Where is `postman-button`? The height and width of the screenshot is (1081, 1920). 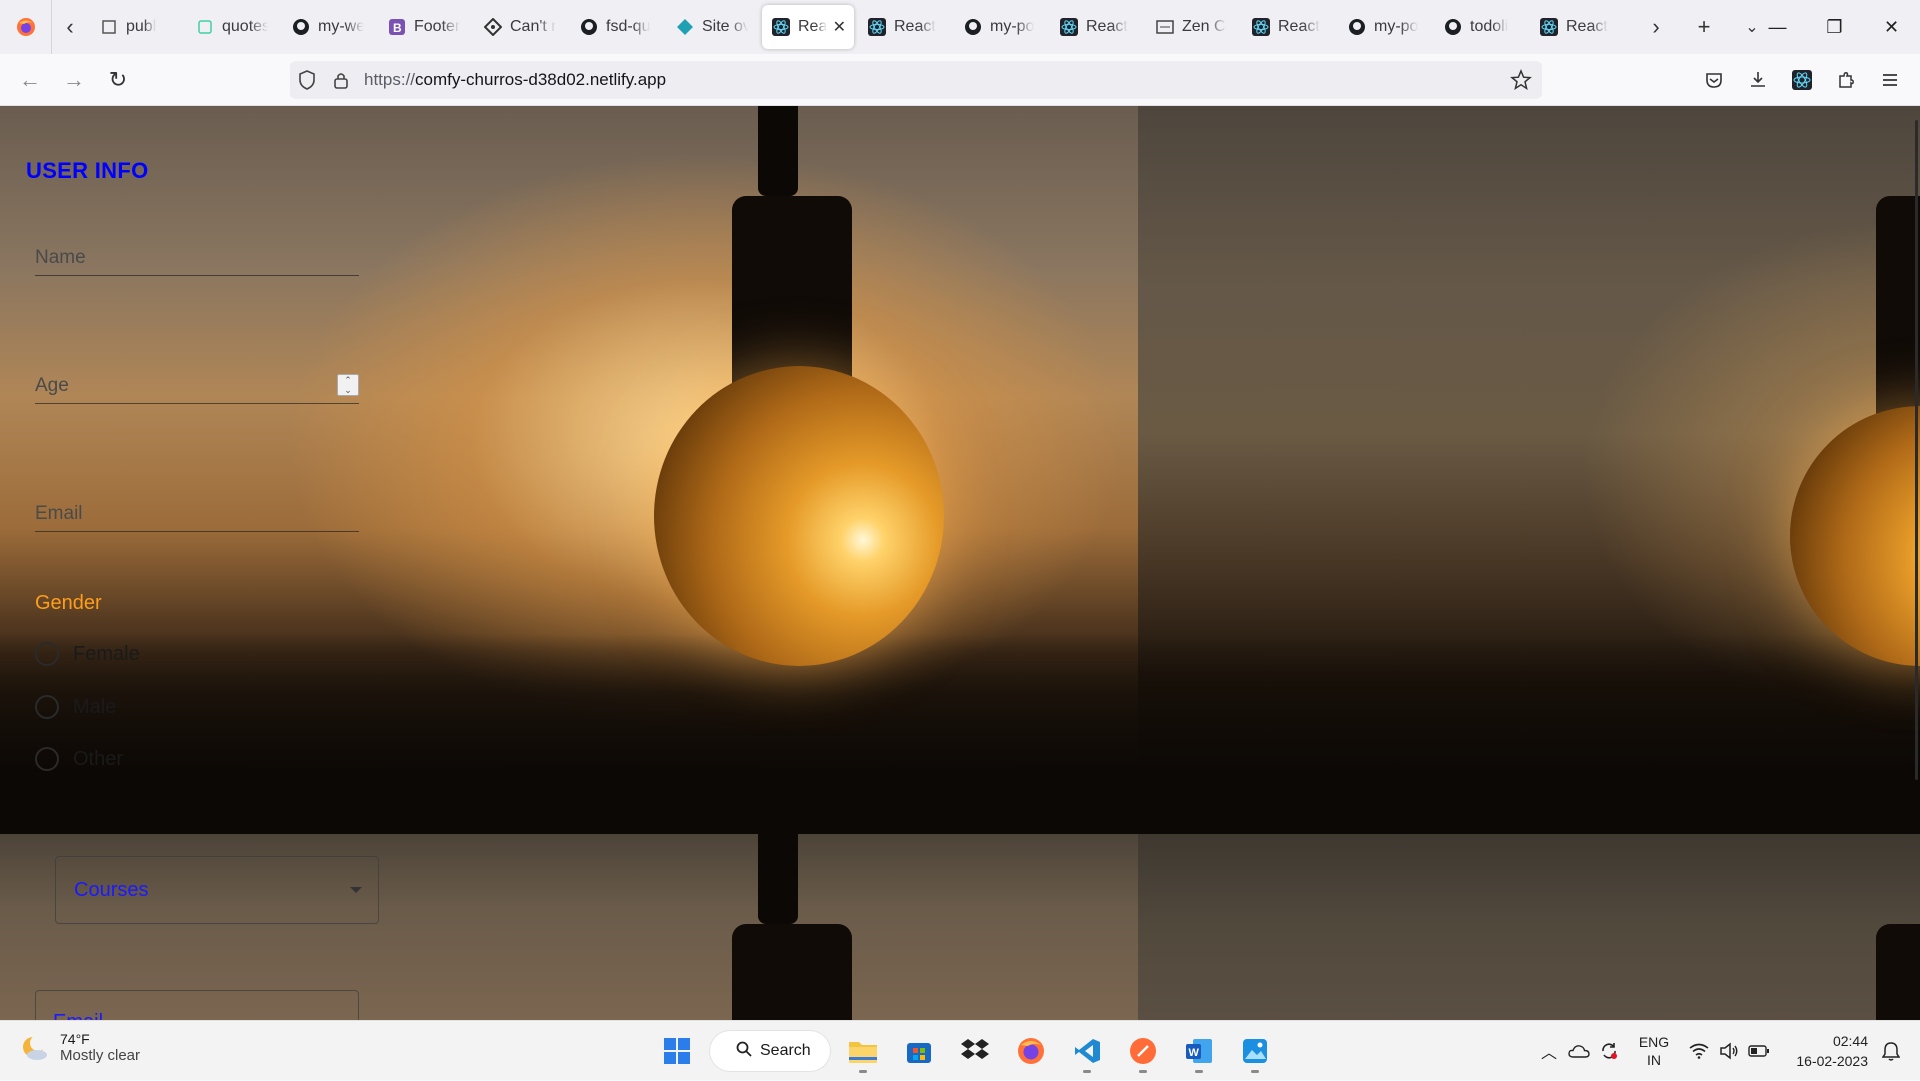 postman-button is located at coordinates (1143, 1051).